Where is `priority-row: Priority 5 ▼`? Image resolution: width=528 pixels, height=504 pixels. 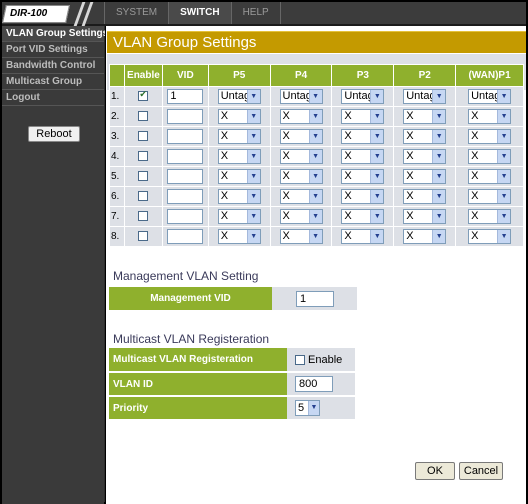
priority-row: Priority 5 ▼ is located at coordinates (232, 408).